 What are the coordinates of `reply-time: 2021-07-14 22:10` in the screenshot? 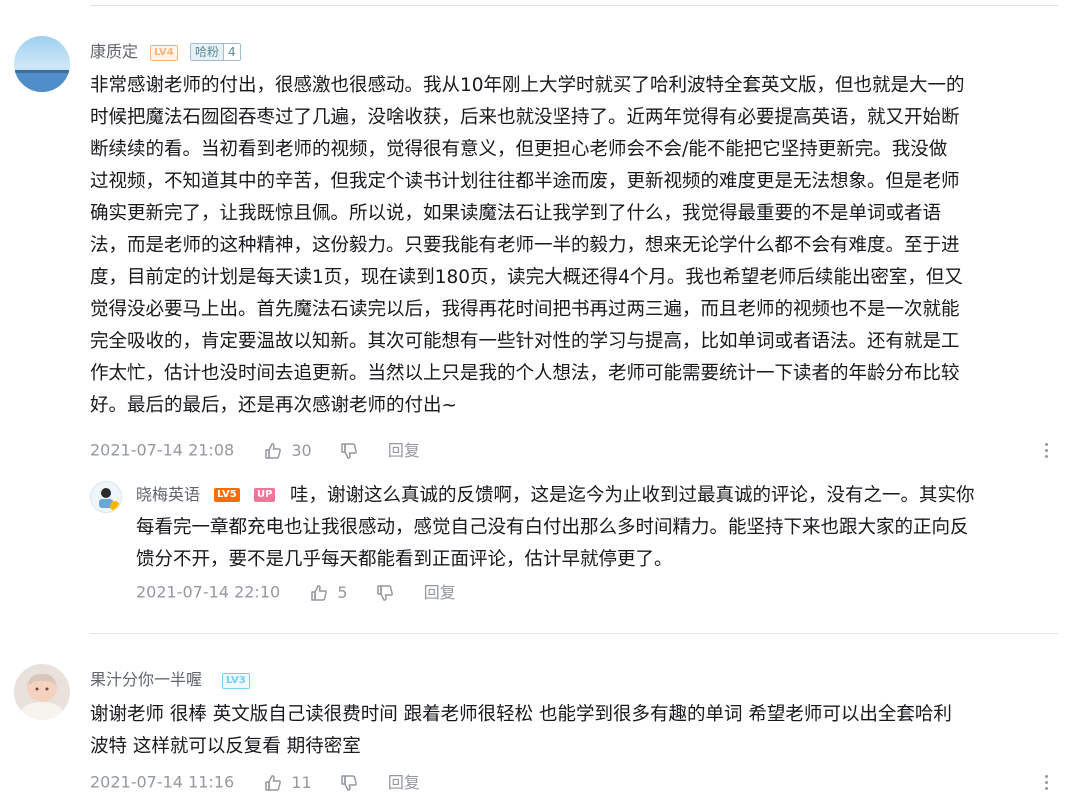 It's located at (208, 592).